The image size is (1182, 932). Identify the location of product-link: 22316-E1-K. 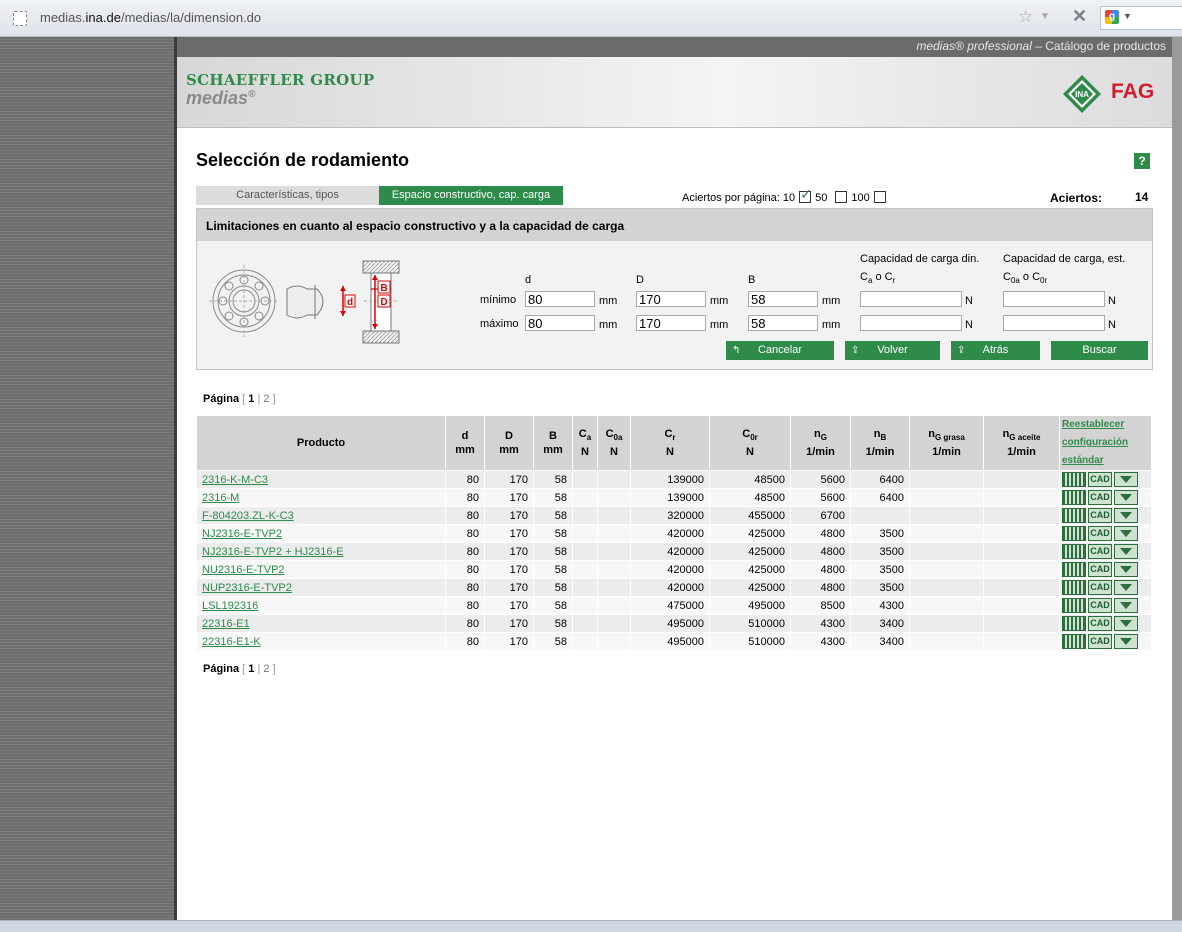
(231, 642).